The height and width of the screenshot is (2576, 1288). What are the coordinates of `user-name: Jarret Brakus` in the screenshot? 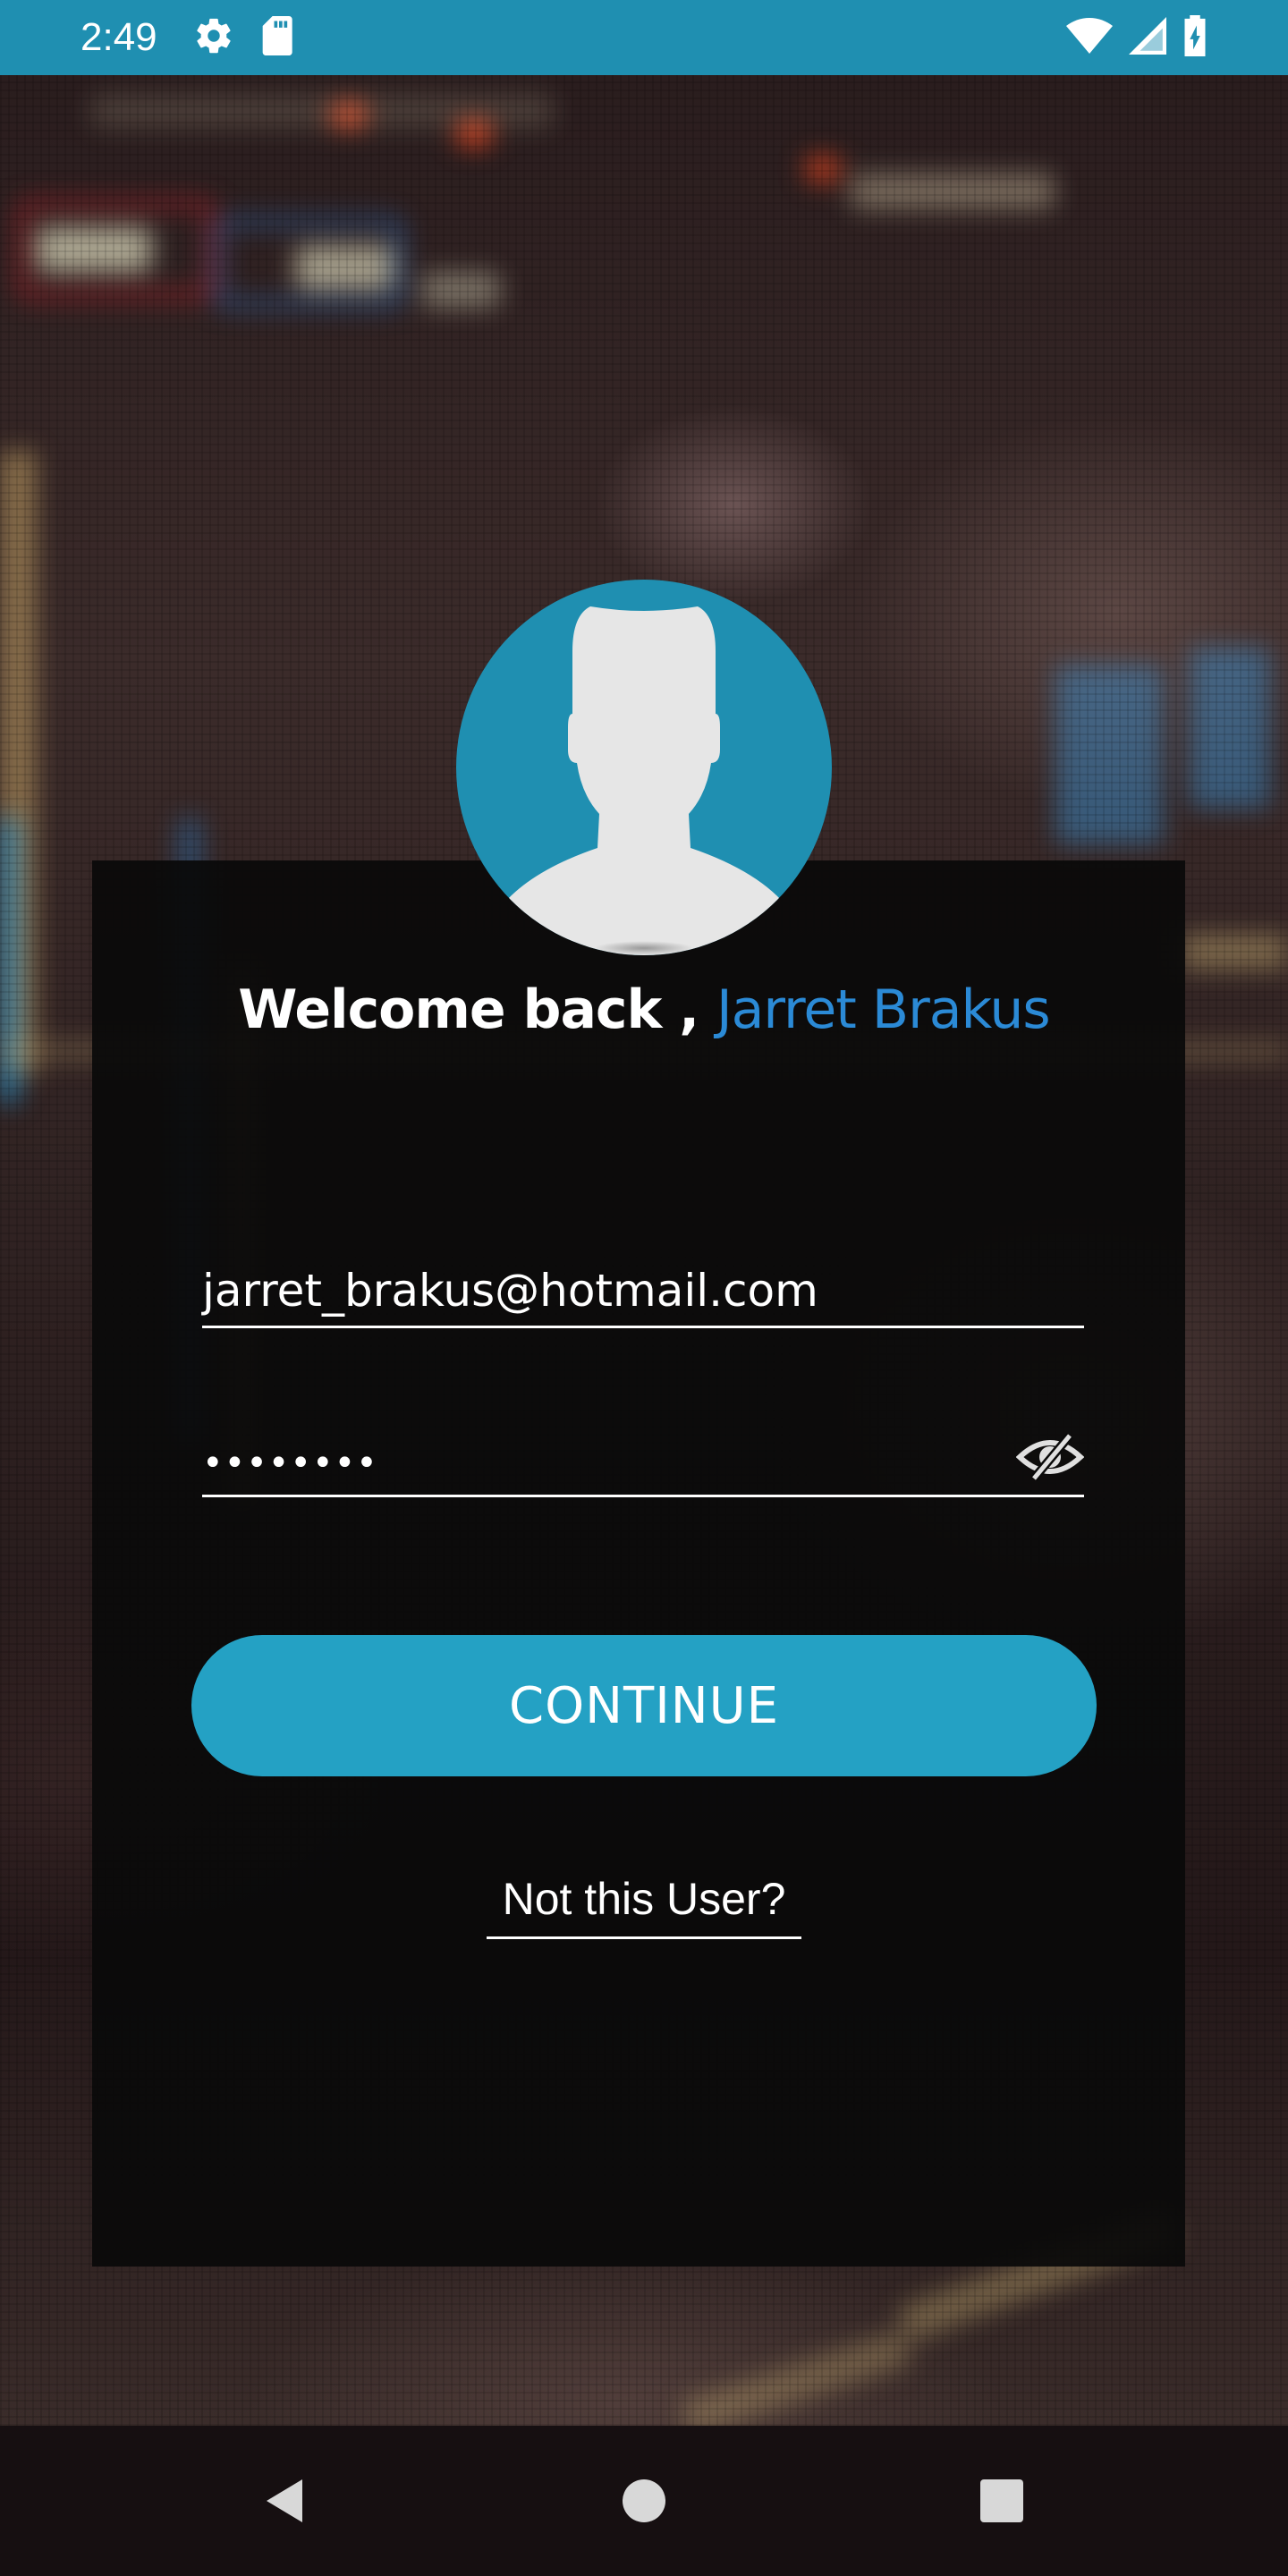 It's located at (883, 1010).